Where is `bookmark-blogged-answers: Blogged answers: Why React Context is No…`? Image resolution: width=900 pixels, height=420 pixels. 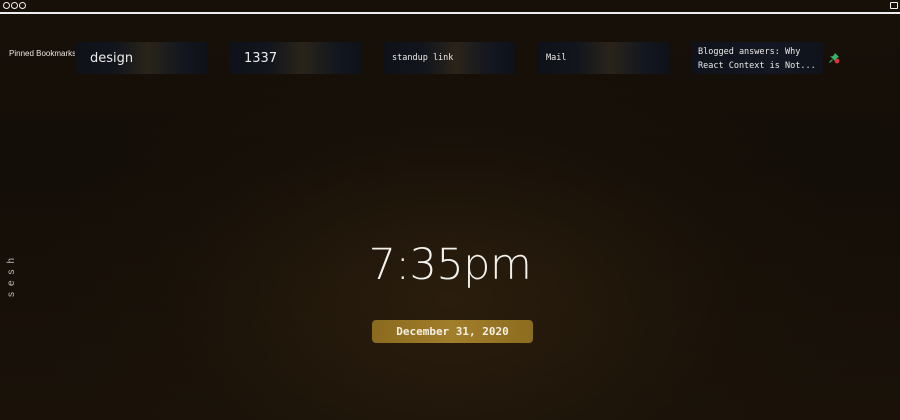
bookmark-blogged-answers: Blogged answers: Why React Context is No… is located at coordinates (757, 58).